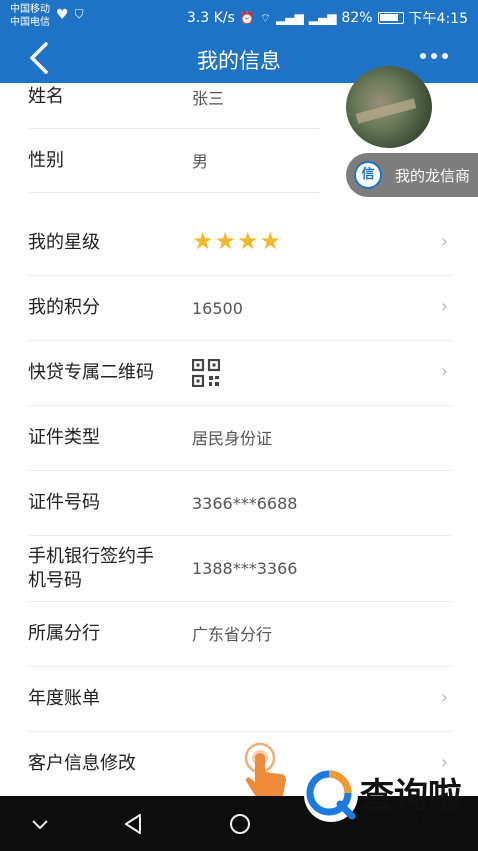 This screenshot has width=478, height=851. Describe the element at coordinates (91, 372) in the screenshot. I see `row-label: 快贷专属二维码` at that location.